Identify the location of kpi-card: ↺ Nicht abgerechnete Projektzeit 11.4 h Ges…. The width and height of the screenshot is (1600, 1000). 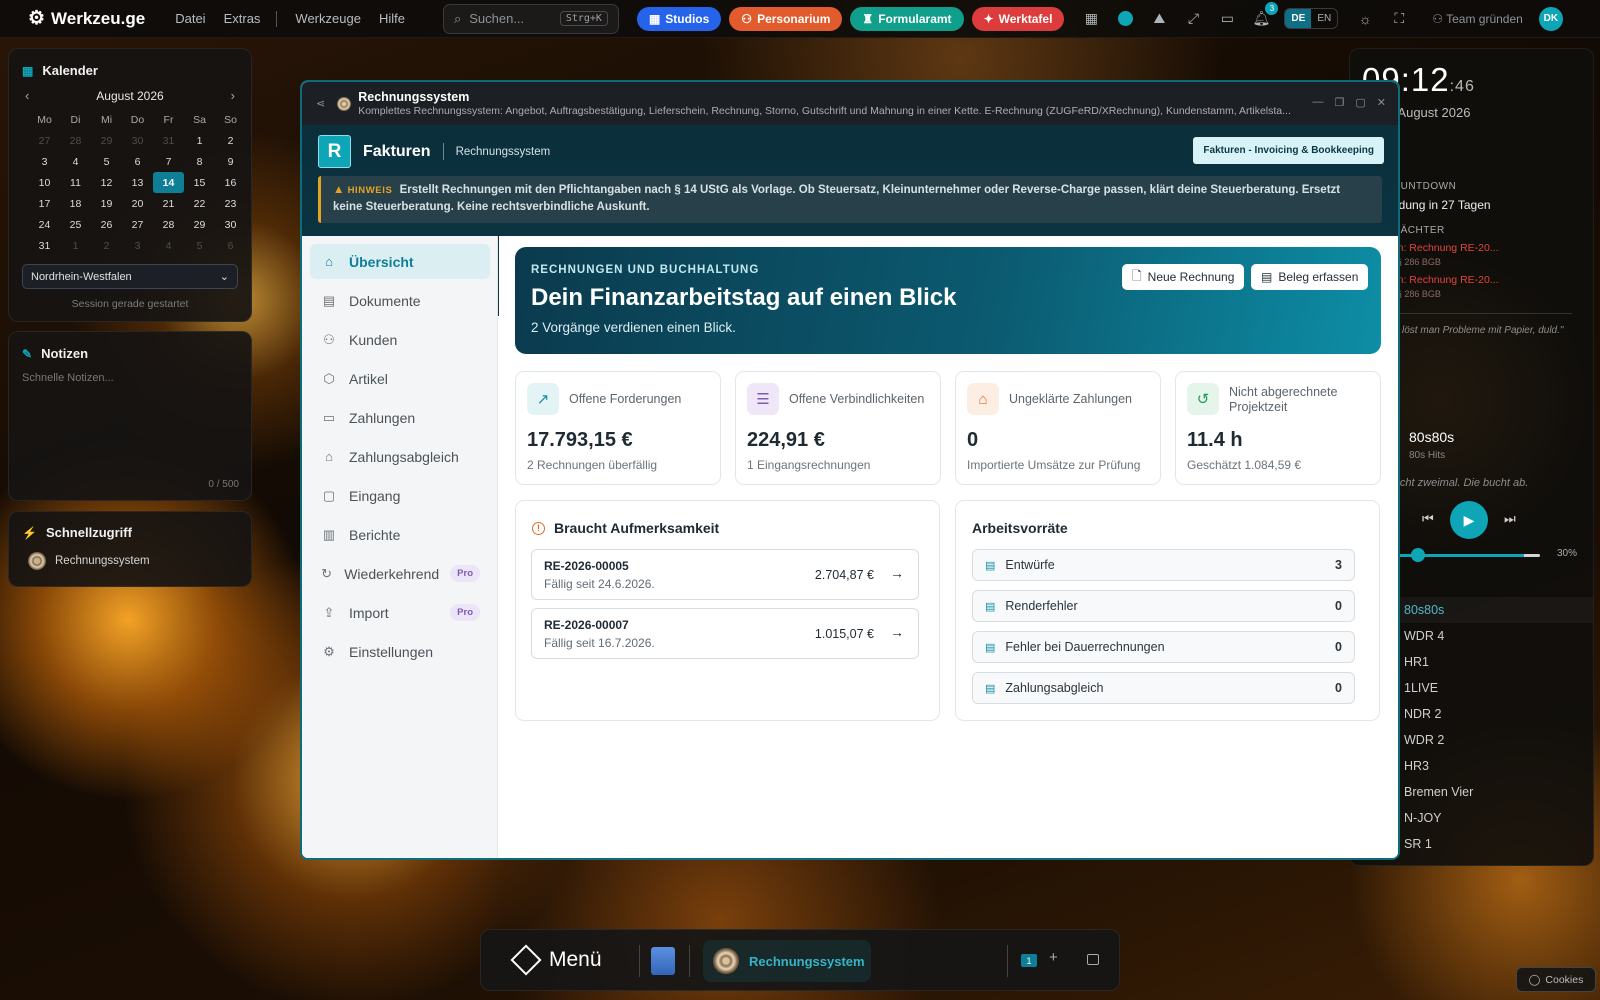
(1278, 428).